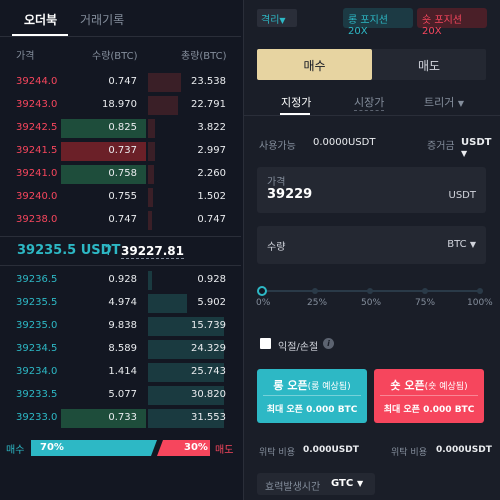  Describe the element at coordinates (263, 303) in the screenshot. I see `slider-label: 0%` at that location.